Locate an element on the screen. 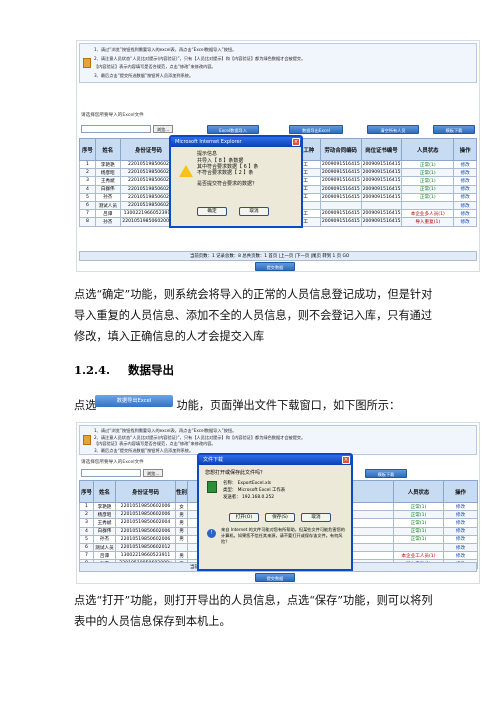 This screenshot has width=500, height=708. tip-line: 【内容验证】表示内容填写是否合规范，点击“修改”来修改内容。 is located at coordinates (155, 67).